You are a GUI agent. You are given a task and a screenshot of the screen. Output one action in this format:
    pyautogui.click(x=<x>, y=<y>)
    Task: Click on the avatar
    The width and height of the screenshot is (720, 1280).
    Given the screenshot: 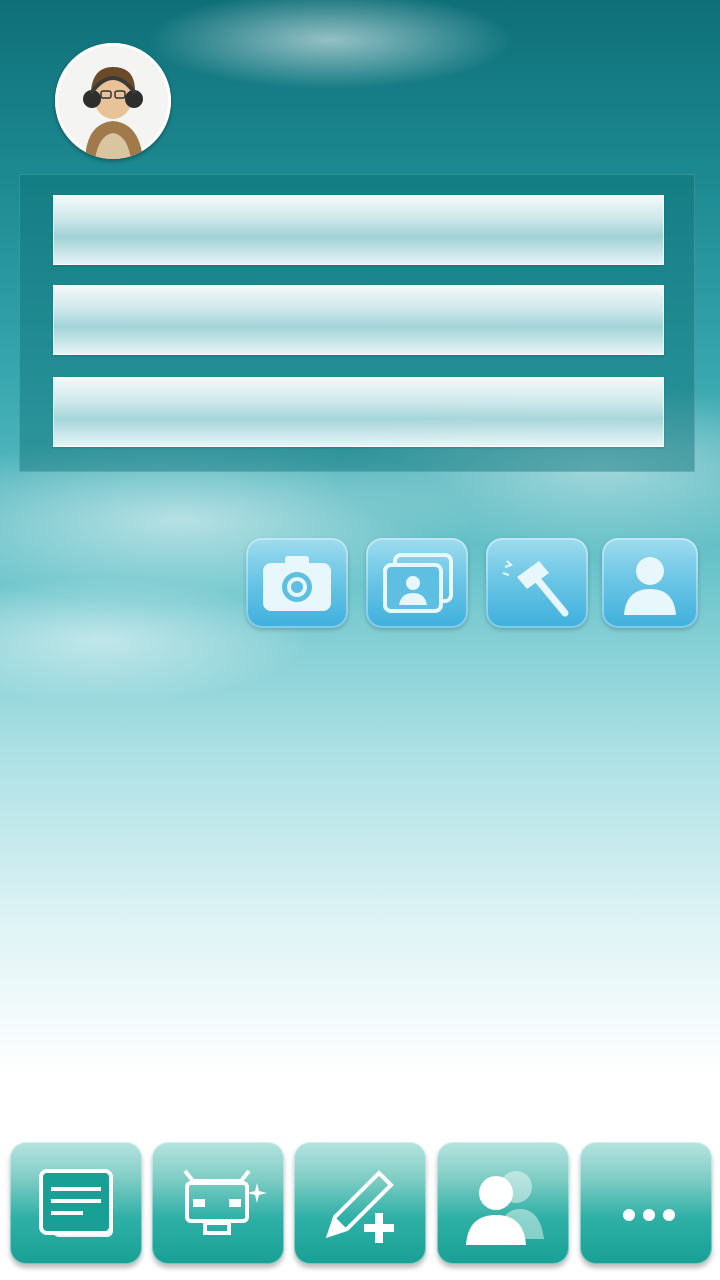 What is the action you would take?
    pyautogui.click(x=113, y=101)
    